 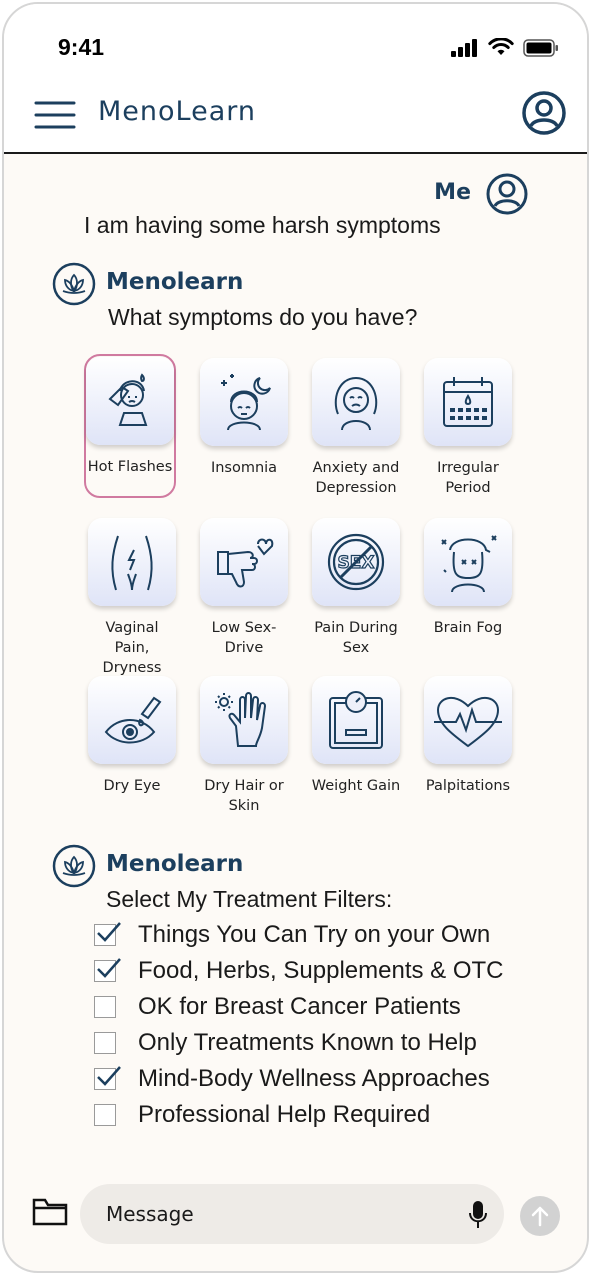 I want to click on microphone-icon, so click(x=478, y=1214).